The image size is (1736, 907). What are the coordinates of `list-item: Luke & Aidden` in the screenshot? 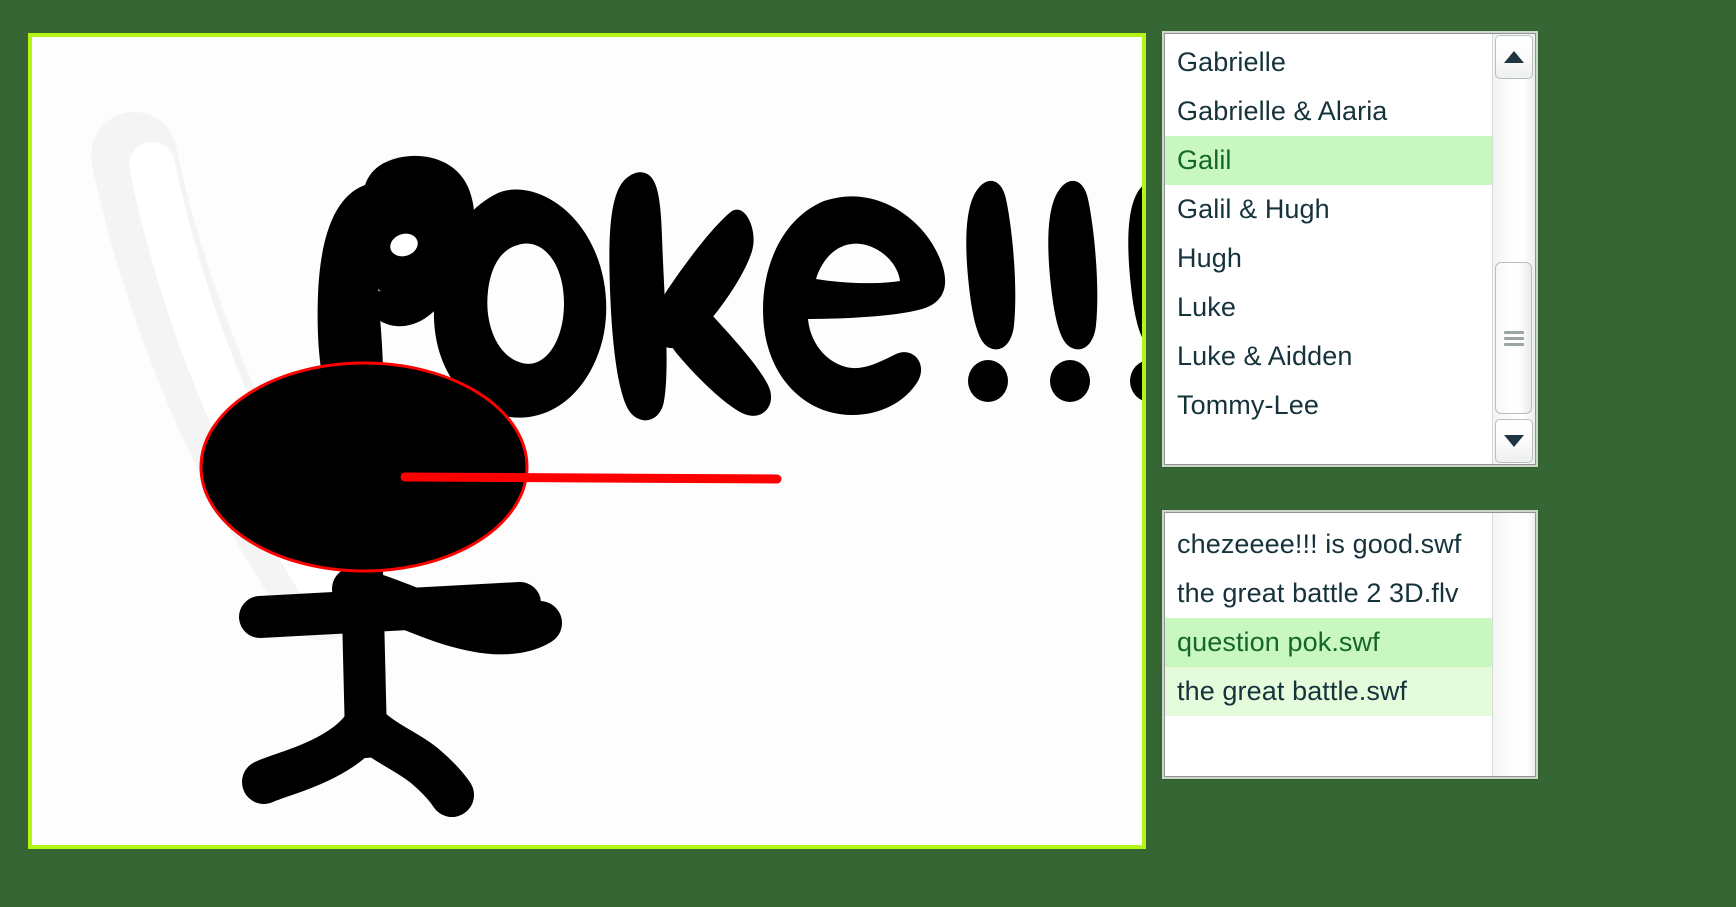 It's located at (1328, 356).